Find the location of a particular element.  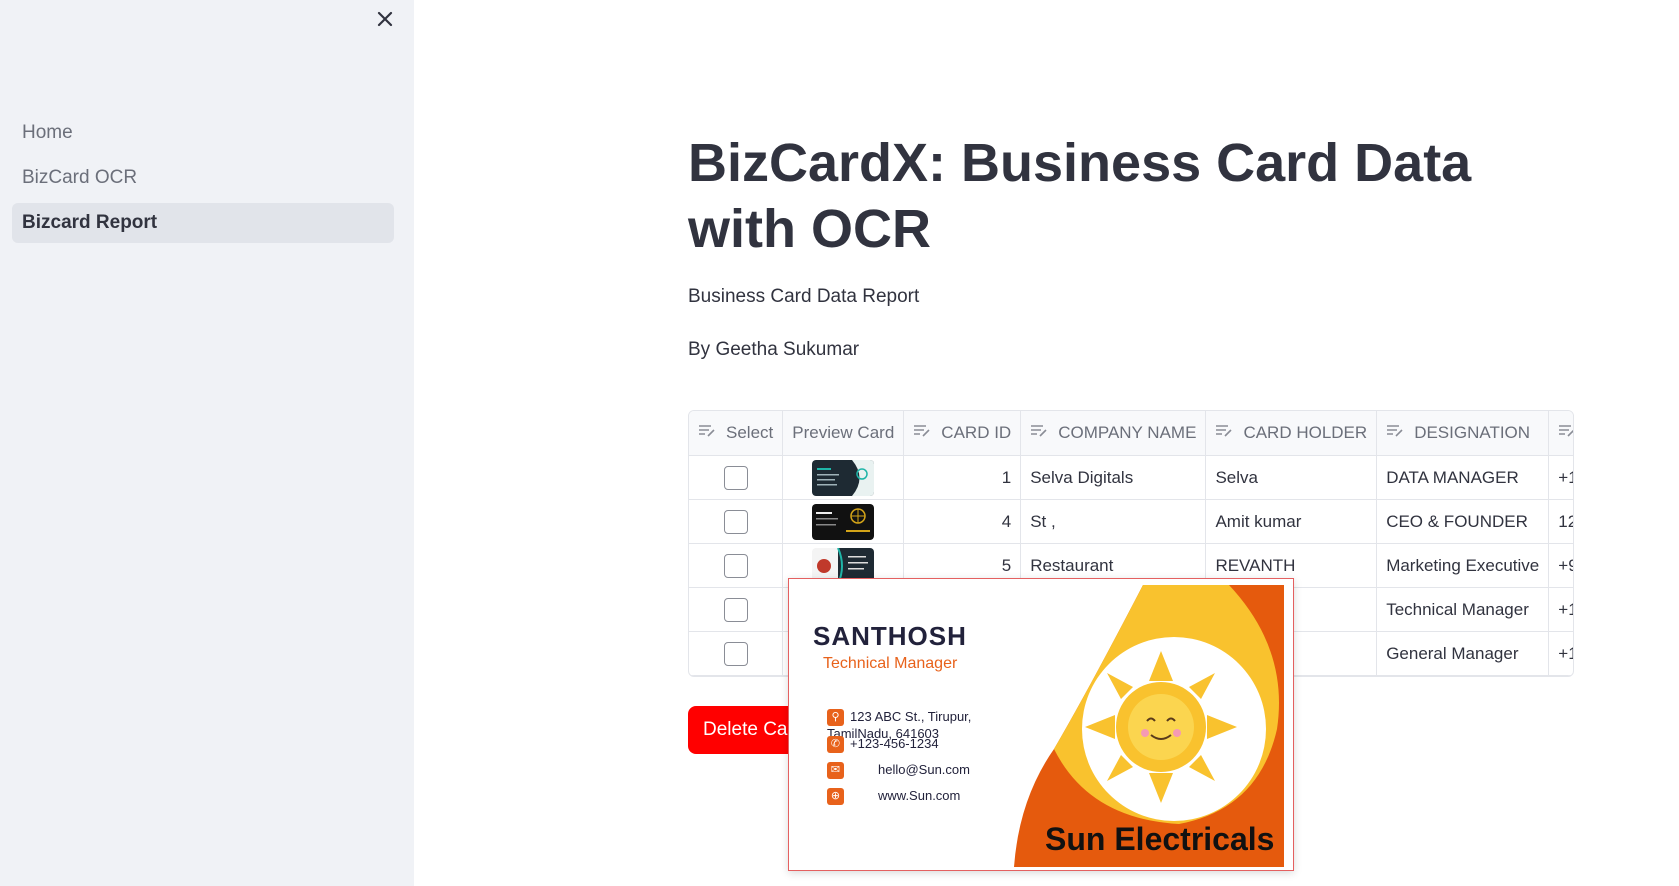

column-header-card-id: CARD ID is located at coordinates (962, 433).